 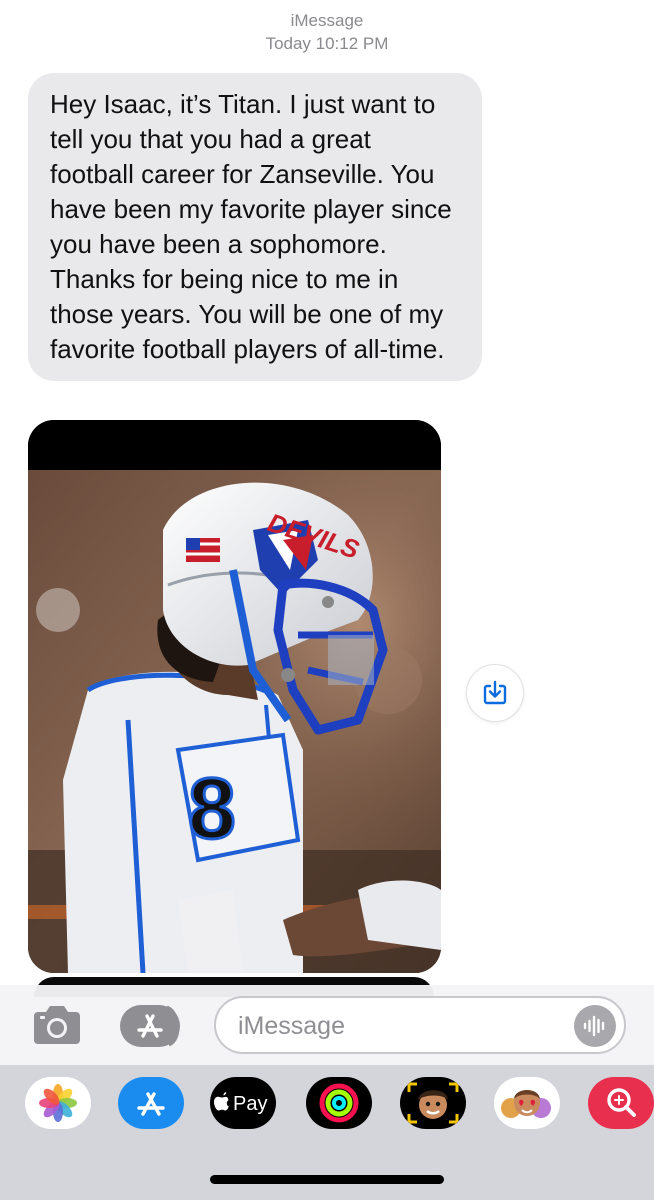 I want to click on conversation-header: iMessage Today 10:12 PM, so click(x=327, y=32).